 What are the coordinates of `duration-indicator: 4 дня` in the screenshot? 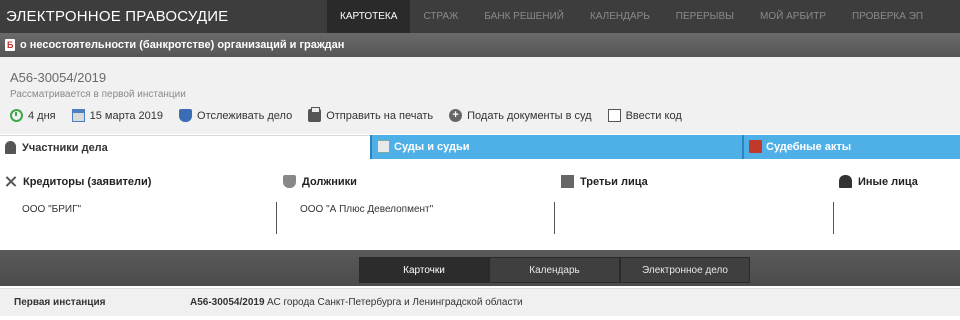 It's located at (33, 115).